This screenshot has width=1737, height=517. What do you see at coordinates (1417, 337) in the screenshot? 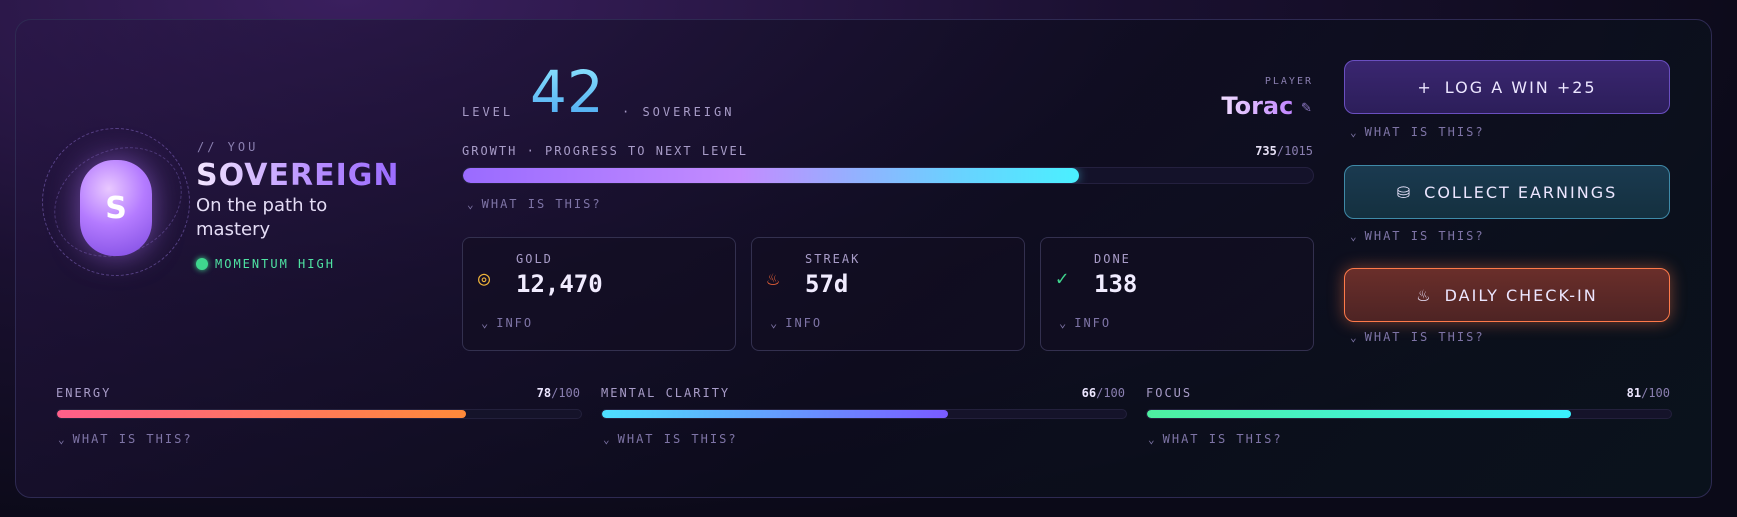
I see `daily-help-toggle: ⌄ WHAT IS THIS?` at bounding box center [1417, 337].